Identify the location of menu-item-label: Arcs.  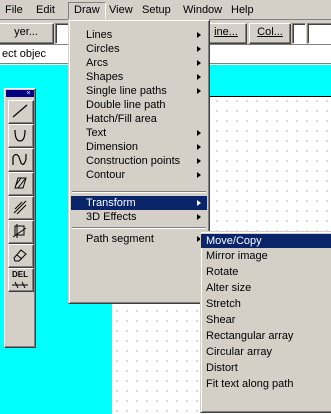
(97, 63).